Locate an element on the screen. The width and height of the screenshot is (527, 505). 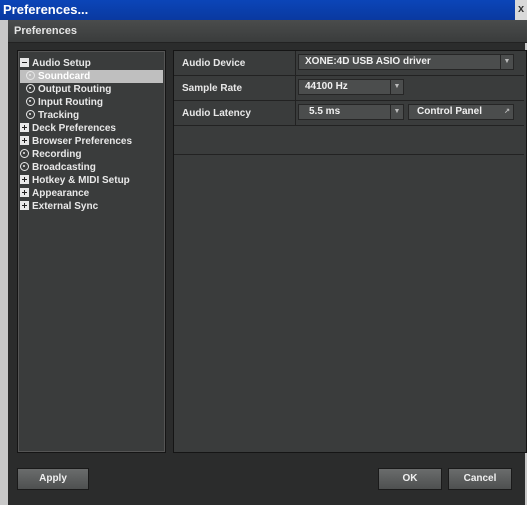
audio-latency-label: Audio Latency is located at coordinates (216, 113).